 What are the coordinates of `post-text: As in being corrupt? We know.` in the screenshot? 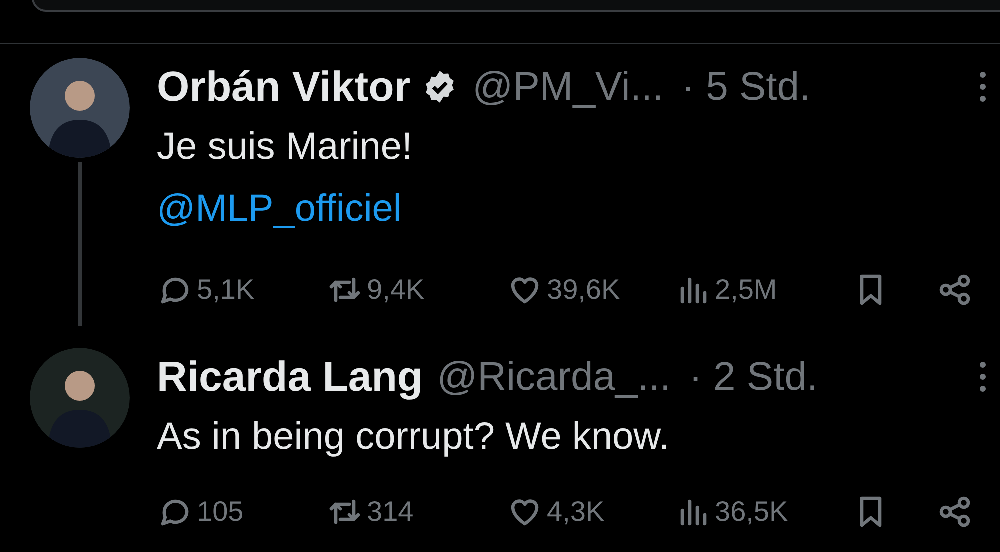 It's located at (414, 437).